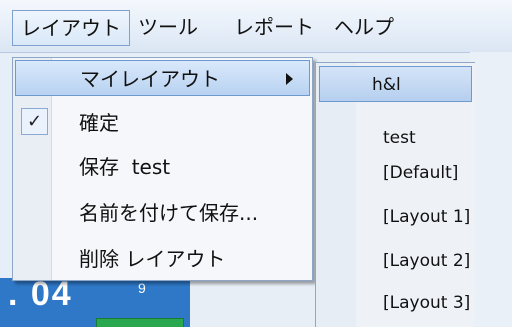 The width and height of the screenshot is (512, 327). I want to click on submenu-item-default: [Default], so click(395, 173).